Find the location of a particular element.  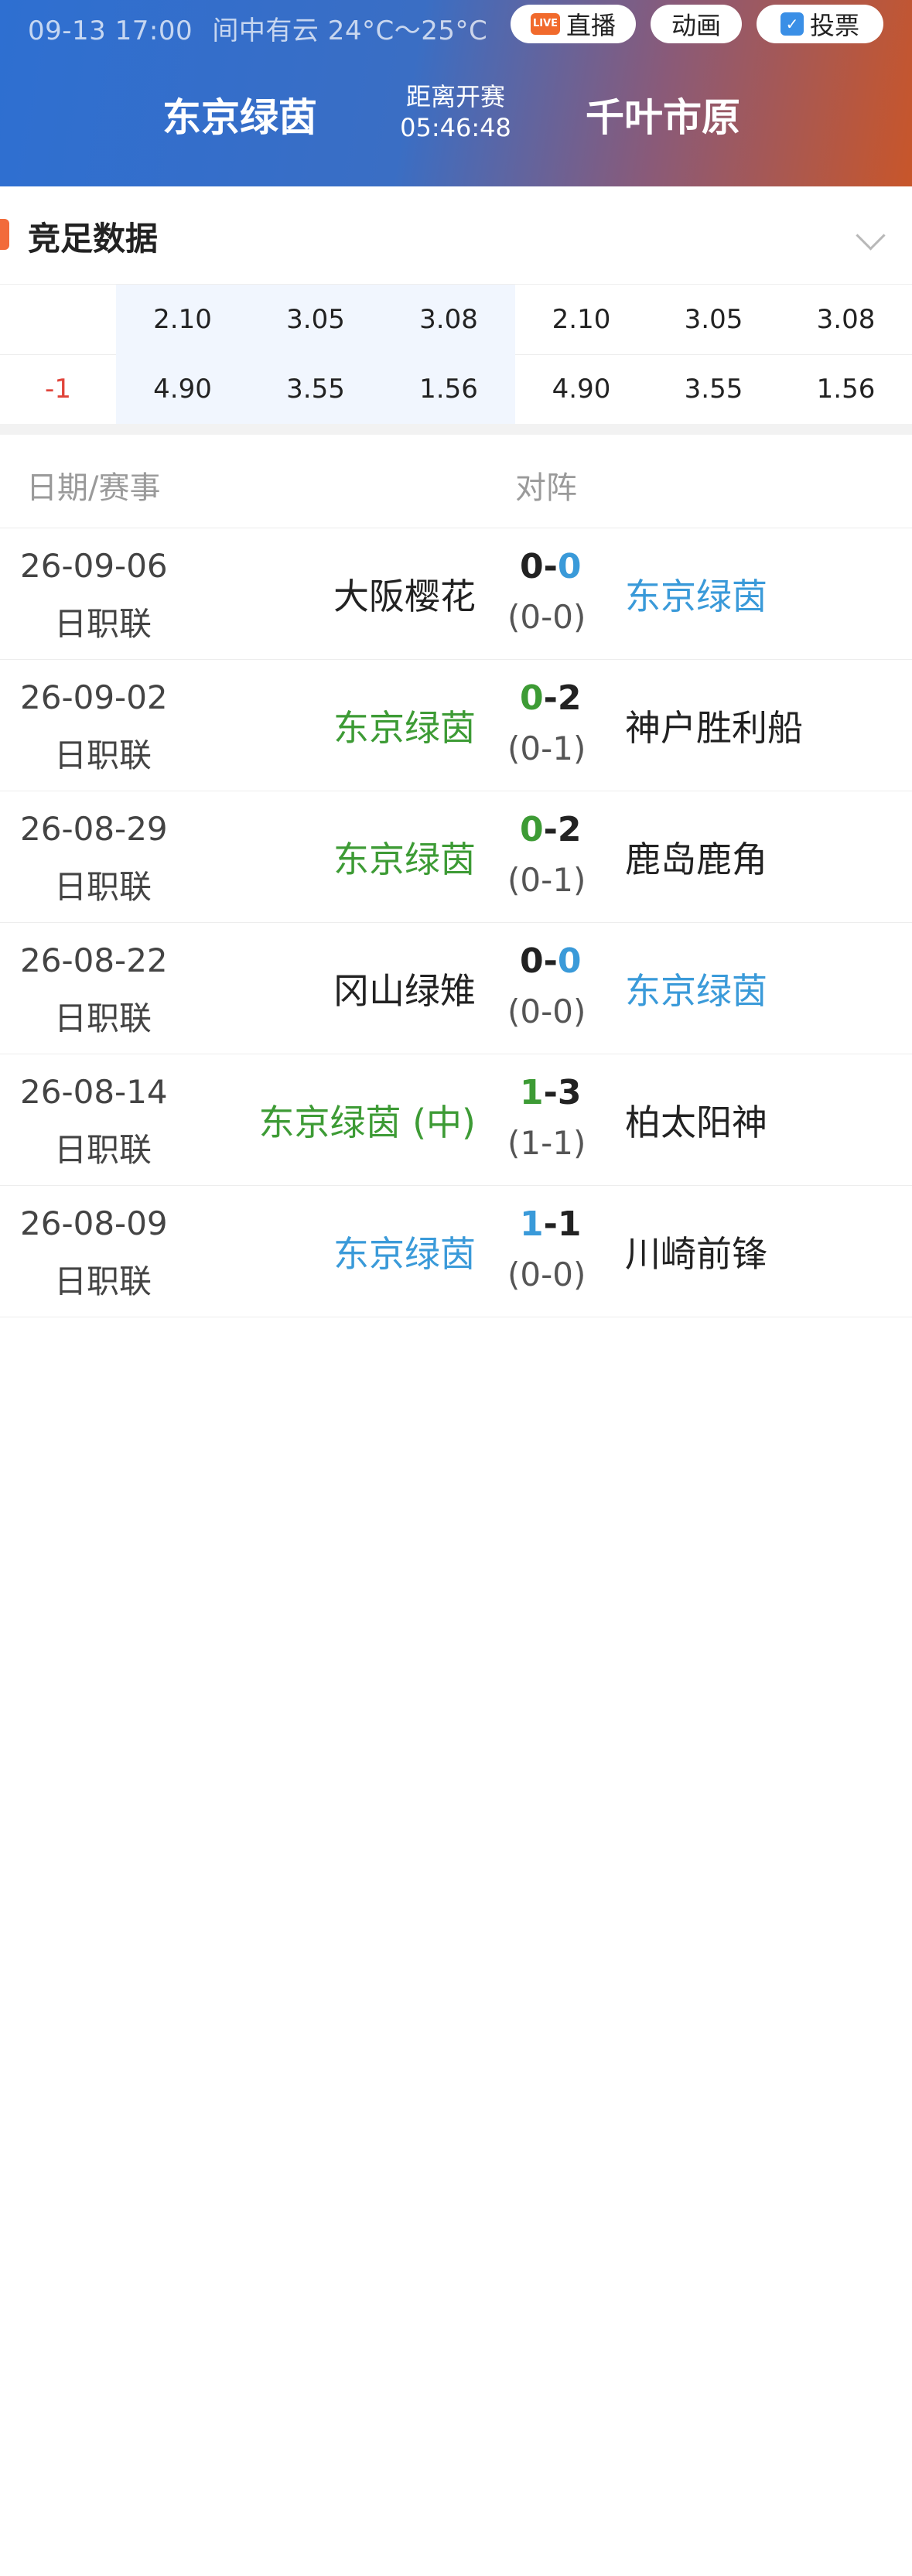

away-team: 川崎前锋 is located at coordinates (696, 1254).